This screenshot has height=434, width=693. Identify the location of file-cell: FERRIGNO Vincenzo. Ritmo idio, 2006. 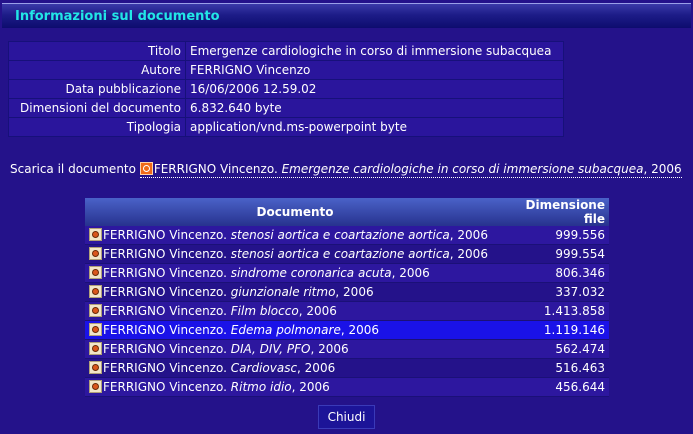
(295, 387).